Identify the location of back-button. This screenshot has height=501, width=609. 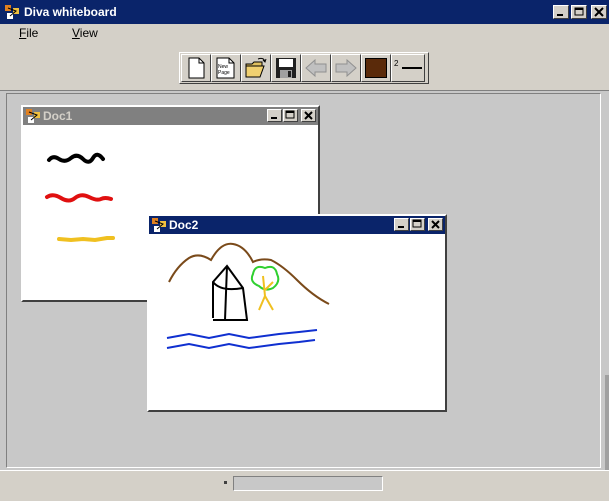
(316, 68).